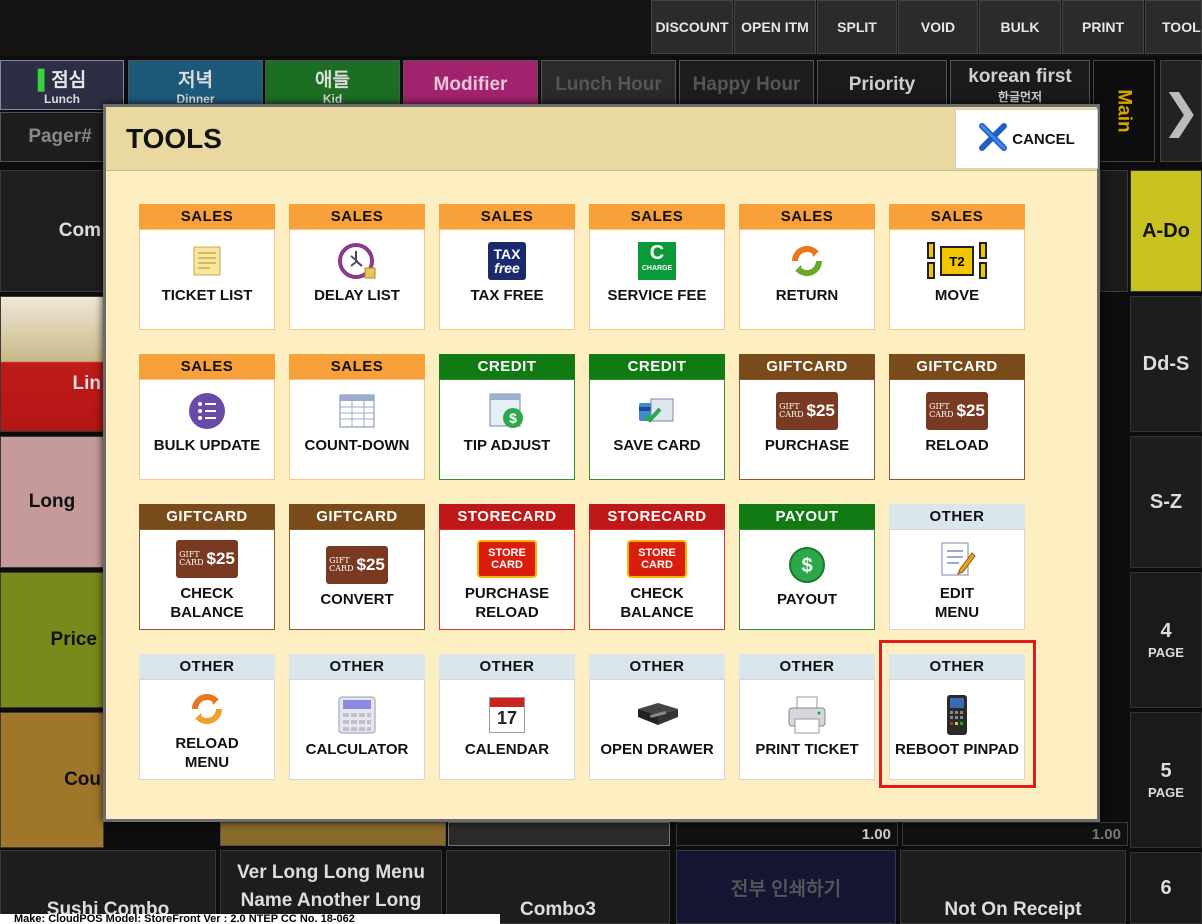  Describe the element at coordinates (52, 640) in the screenshot. I see `menu-tile: Price` at that location.